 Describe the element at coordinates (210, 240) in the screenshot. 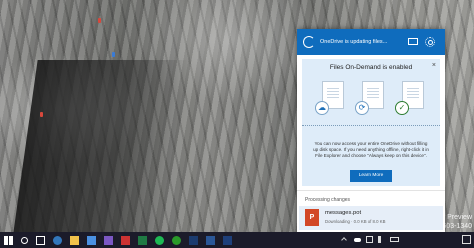

I see `word-icon` at that location.